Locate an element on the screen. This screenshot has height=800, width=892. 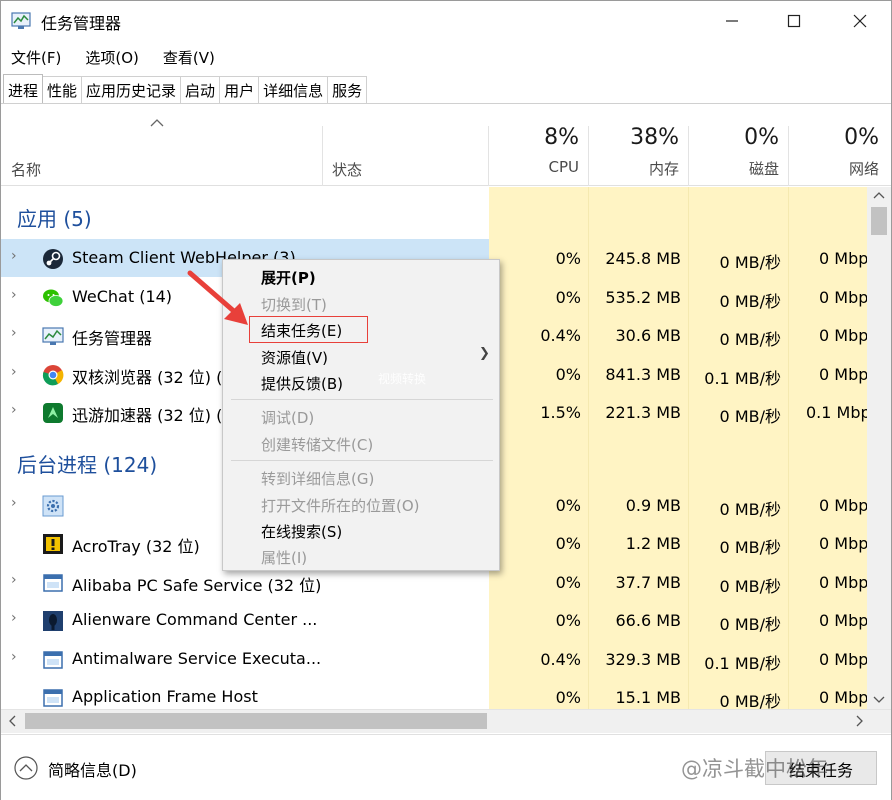
overlay-watermark: 视频转换 is located at coordinates (402, 379).